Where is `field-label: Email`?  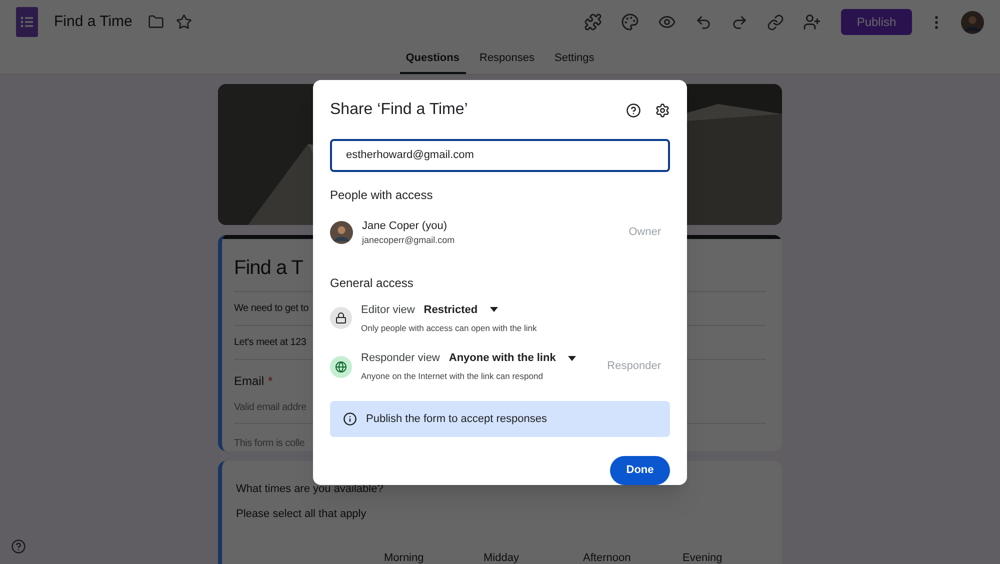
field-label: Email is located at coordinates (249, 381).